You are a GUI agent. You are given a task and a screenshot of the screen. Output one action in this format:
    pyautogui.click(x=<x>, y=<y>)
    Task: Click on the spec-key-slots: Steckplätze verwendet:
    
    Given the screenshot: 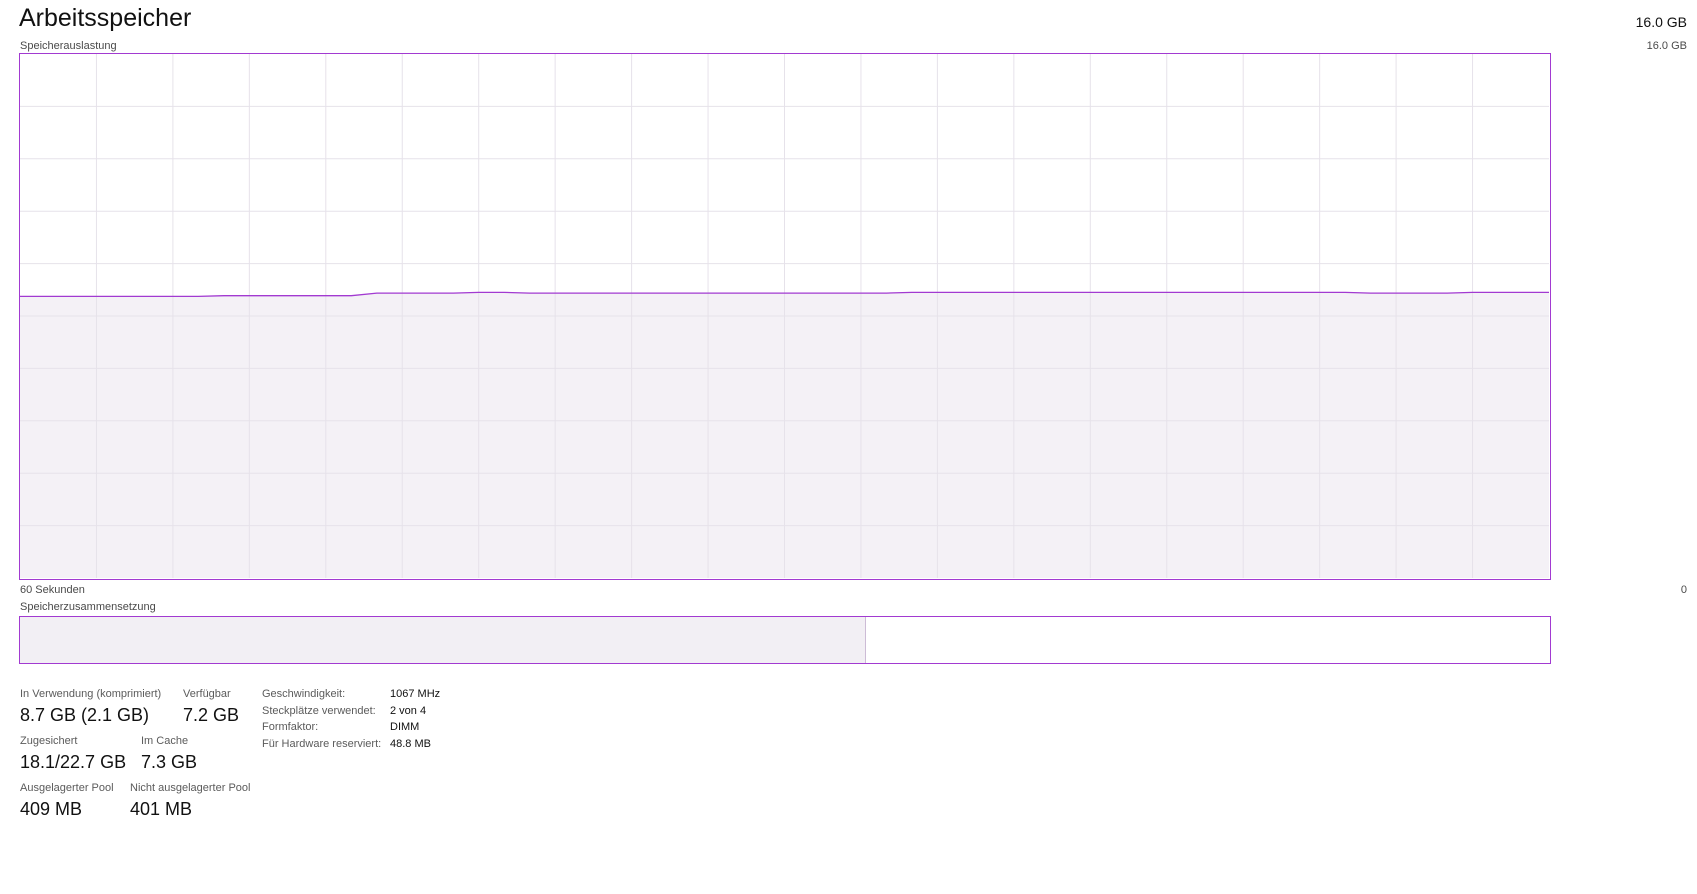 What is the action you would take?
    pyautogui.click(x=319, y=711)
    